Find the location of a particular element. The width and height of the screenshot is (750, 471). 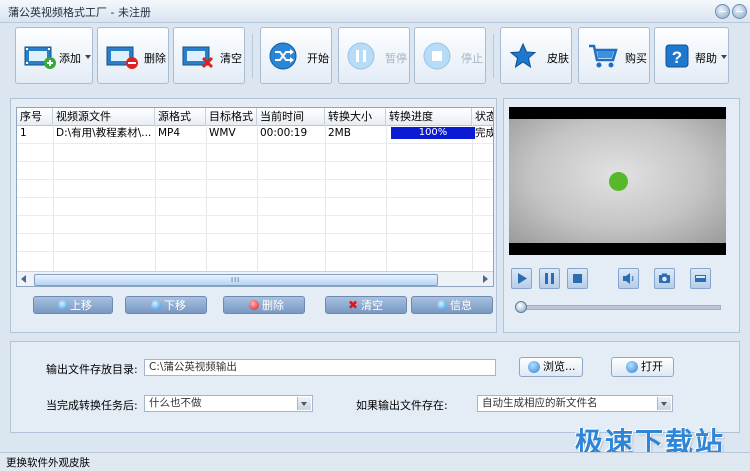

help-dropdown-icon is located at coordinates (724, 57).